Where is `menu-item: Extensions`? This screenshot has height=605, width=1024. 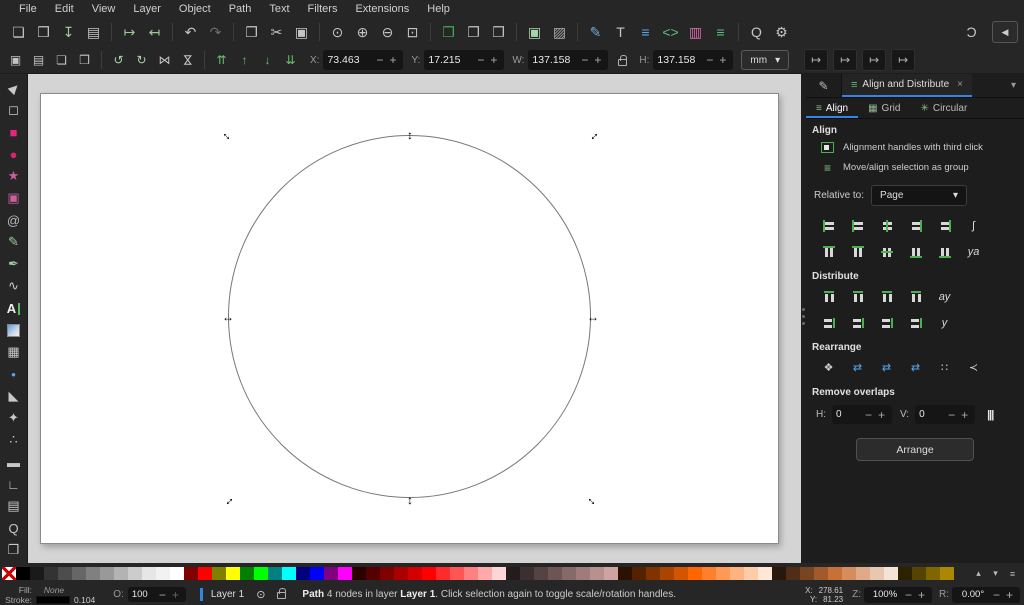
menu-item: Extensions is located at coordinates (382, 9).